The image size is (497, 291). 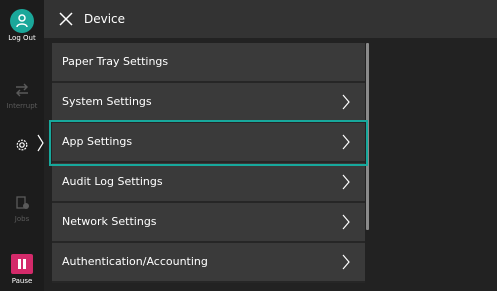 I want to click on jobs-icon, so click(x=22, y=202).